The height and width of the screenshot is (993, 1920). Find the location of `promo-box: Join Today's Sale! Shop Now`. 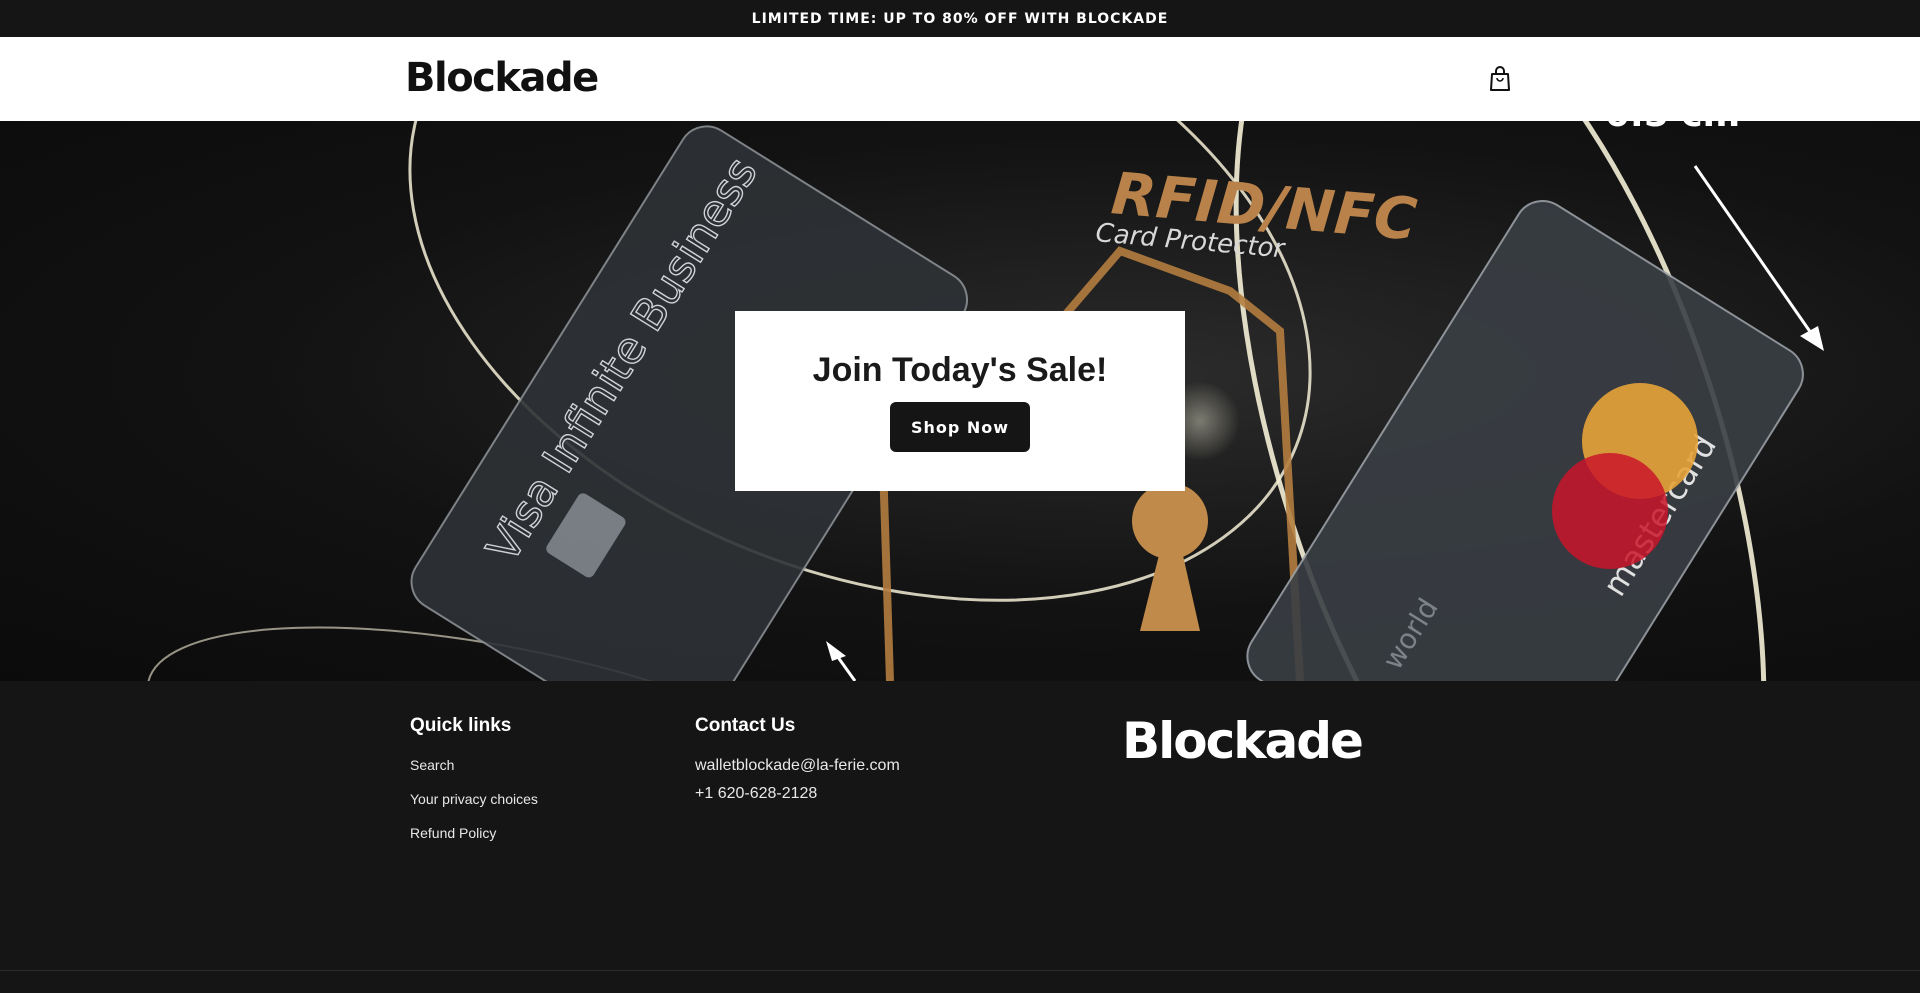

promo-box: Join Today's Sale! Shop Now is located at coordinates (960, 401).